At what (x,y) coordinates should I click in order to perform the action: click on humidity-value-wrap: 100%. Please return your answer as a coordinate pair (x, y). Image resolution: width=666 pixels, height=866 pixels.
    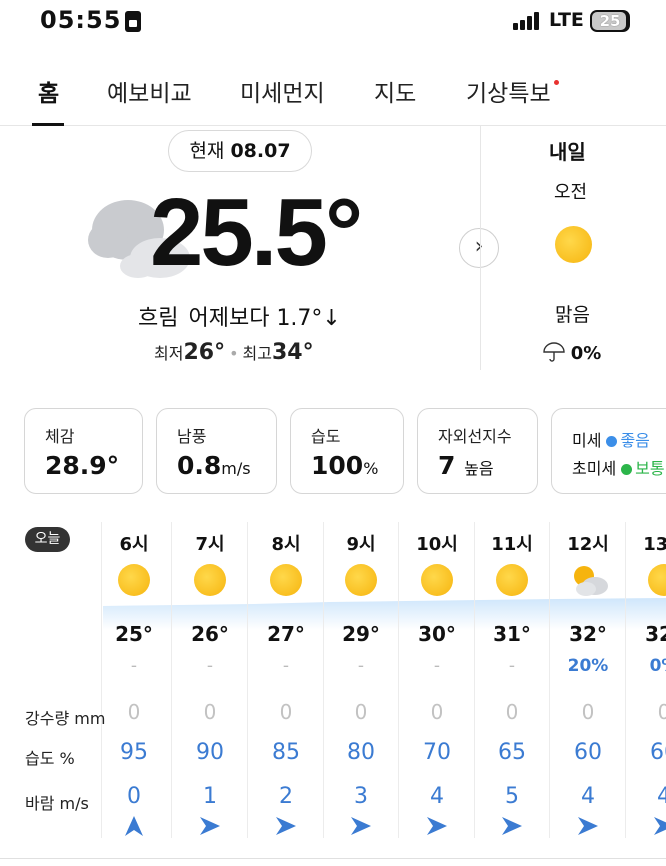
    Looking at the image, I should click on (344, 465).